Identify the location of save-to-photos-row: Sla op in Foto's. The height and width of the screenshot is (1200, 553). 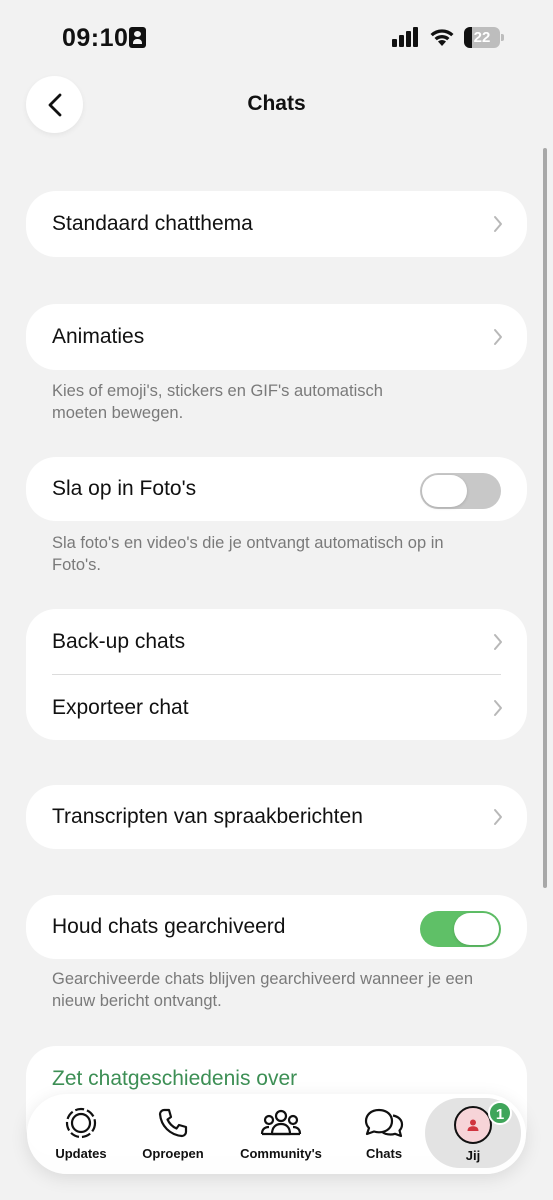
(276, 489).